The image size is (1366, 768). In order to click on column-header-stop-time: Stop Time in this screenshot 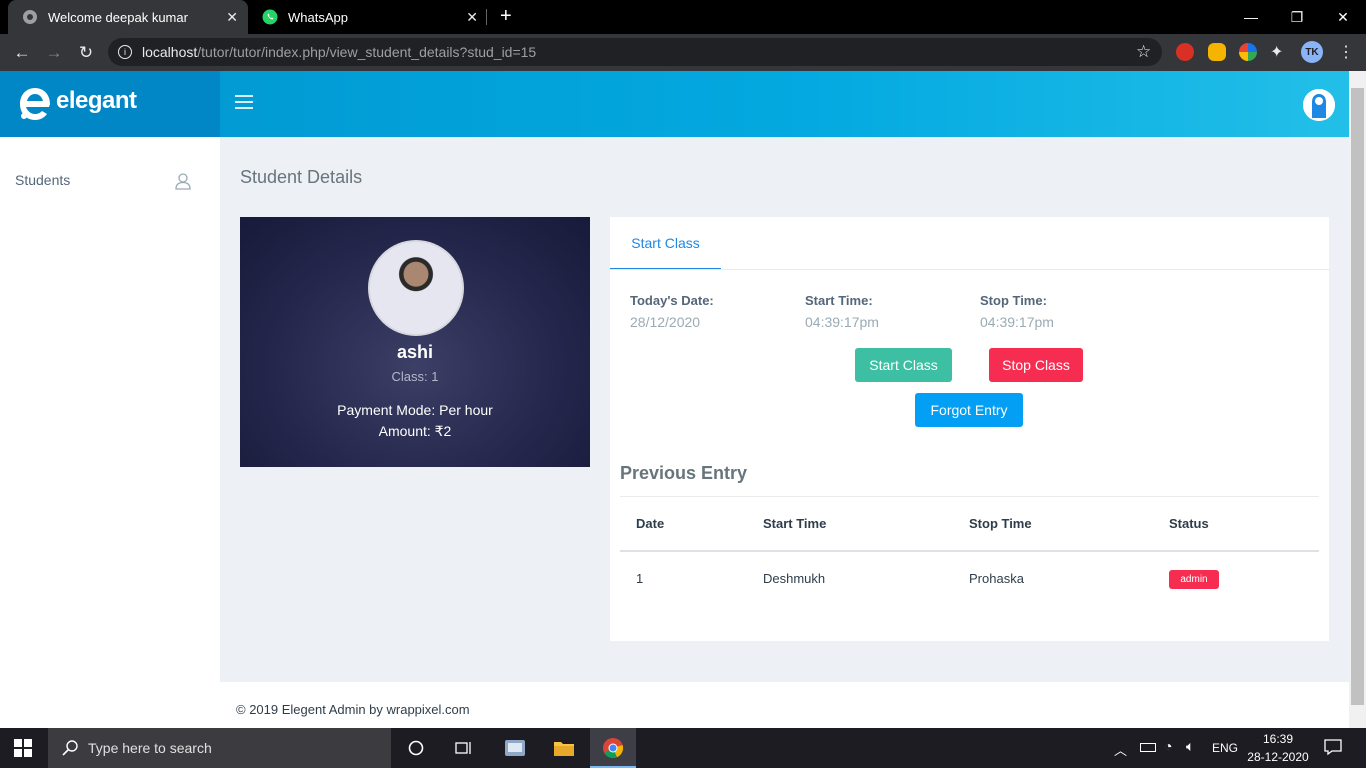, I will do `click(1000, 523)`.